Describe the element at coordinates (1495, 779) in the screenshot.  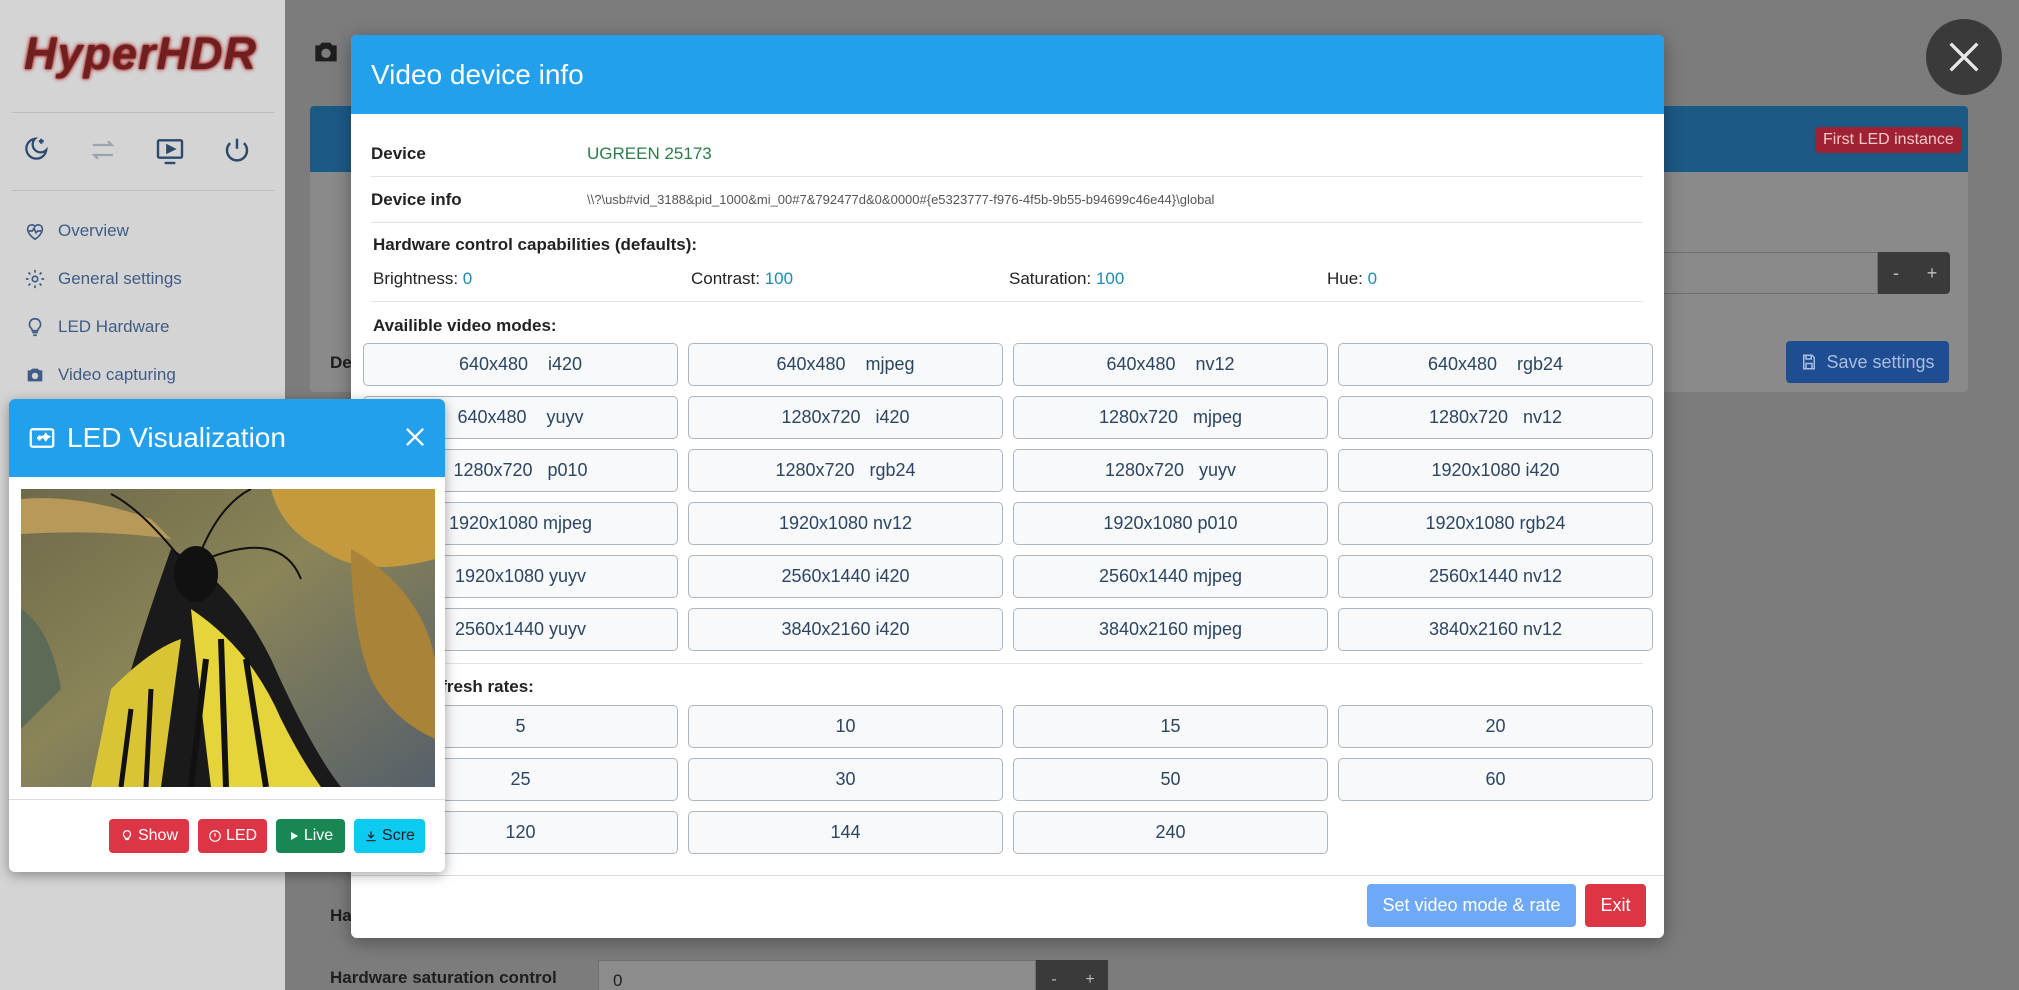
I see `refresh-rate-option: 60` at that location.